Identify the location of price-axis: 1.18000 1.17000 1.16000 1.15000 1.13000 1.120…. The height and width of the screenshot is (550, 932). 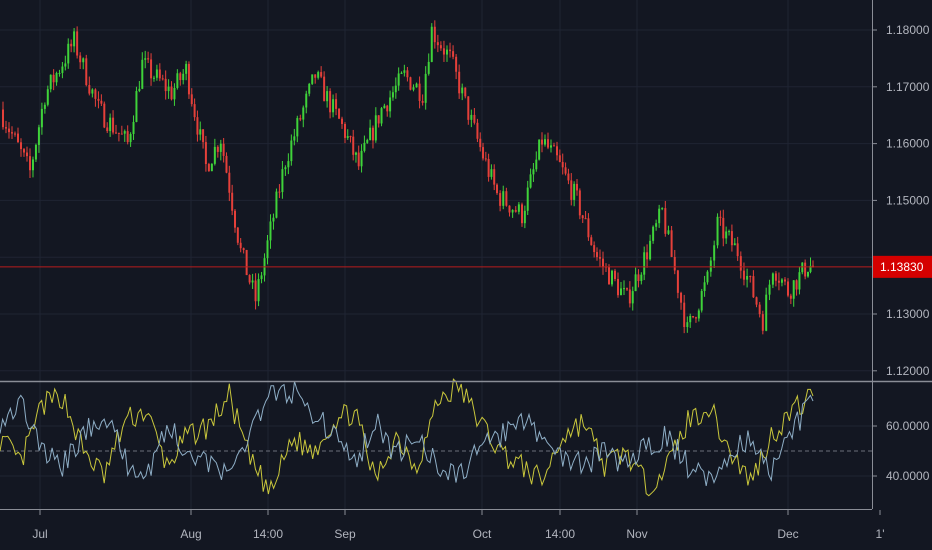
(901, 200).